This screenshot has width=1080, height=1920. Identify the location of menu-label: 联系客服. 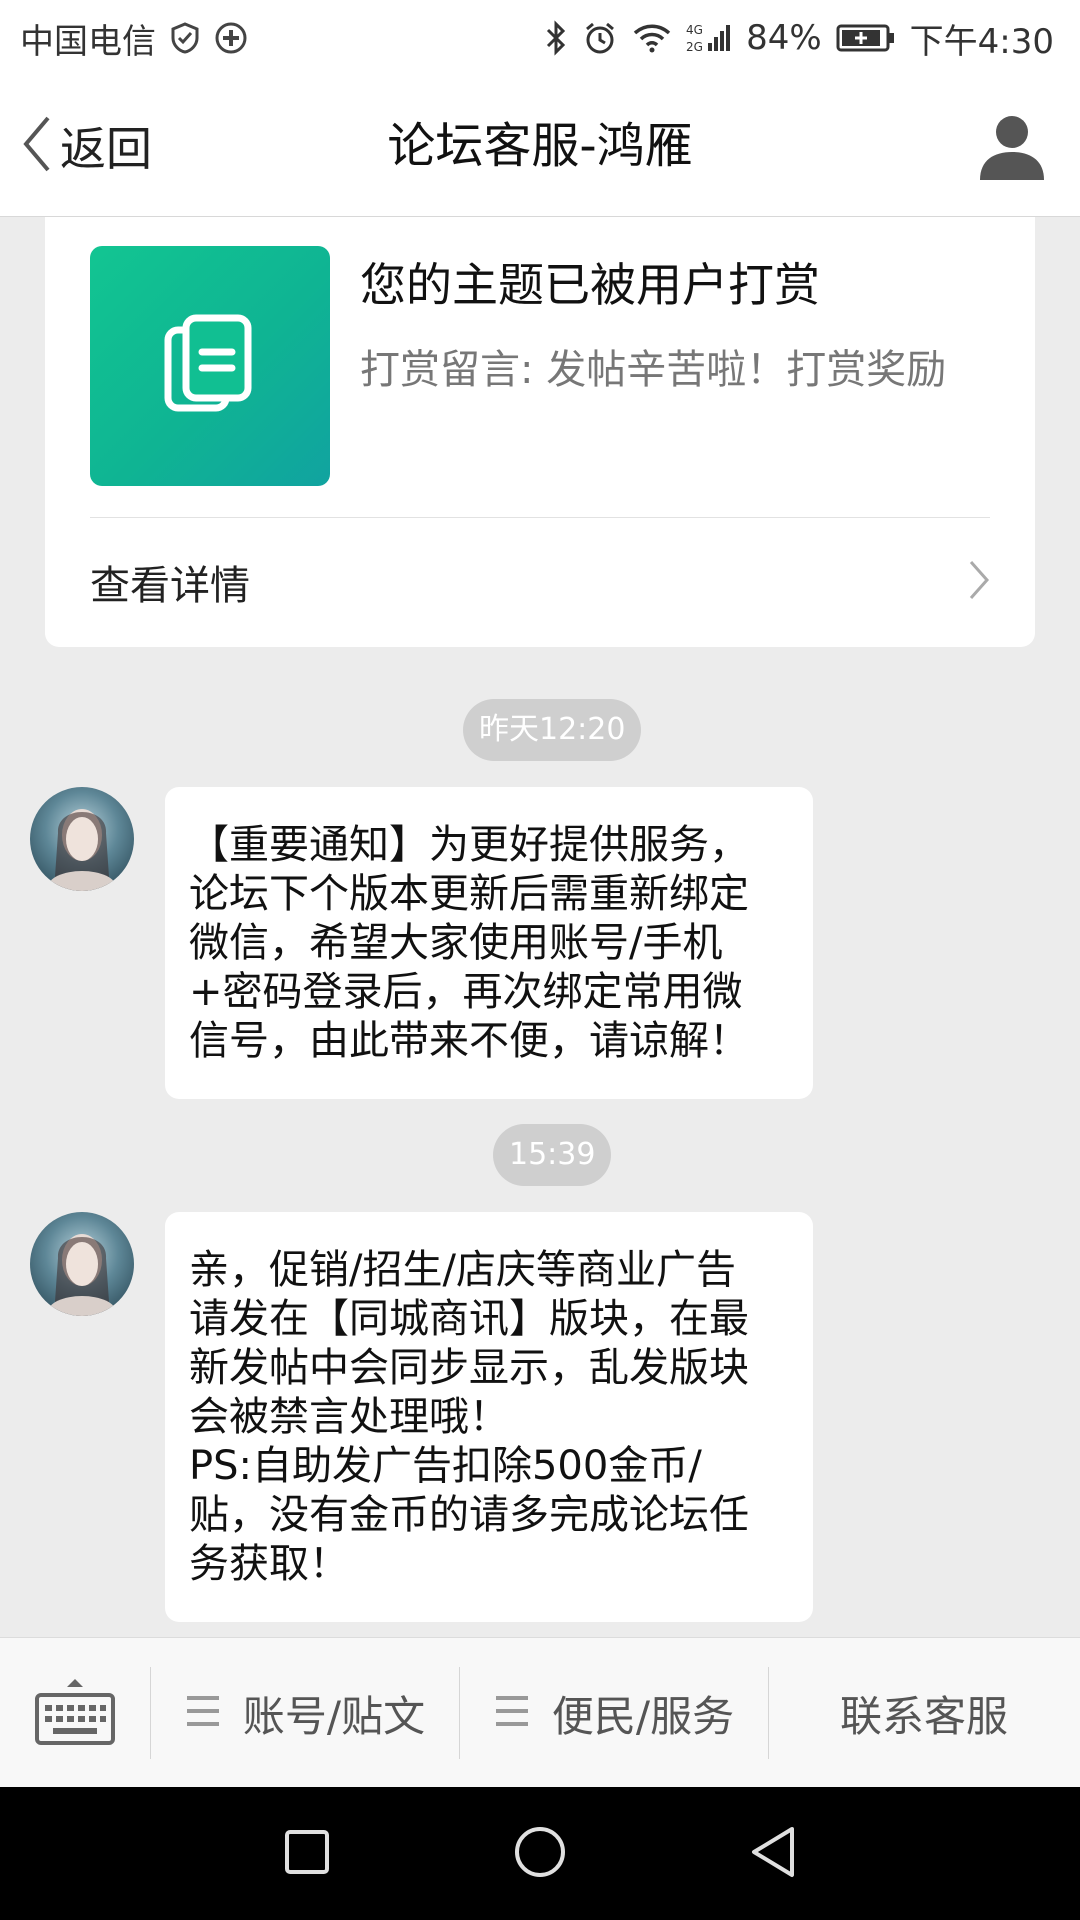
(923, 1716).